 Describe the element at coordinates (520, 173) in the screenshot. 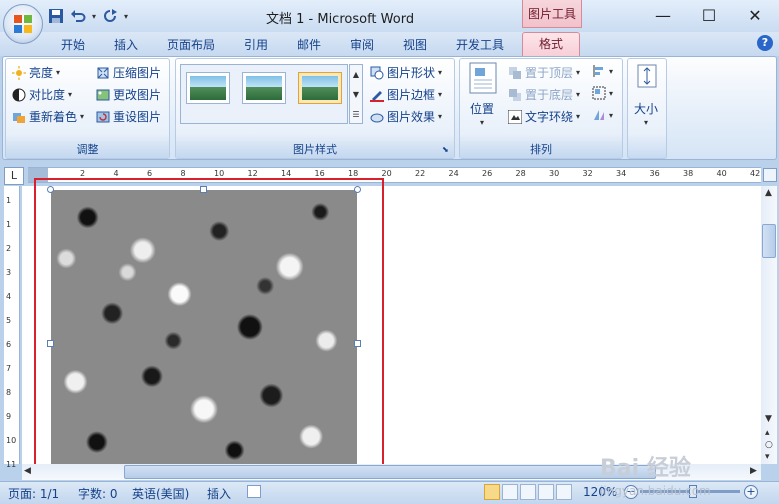

I see `ruler-number: 28` at that location.